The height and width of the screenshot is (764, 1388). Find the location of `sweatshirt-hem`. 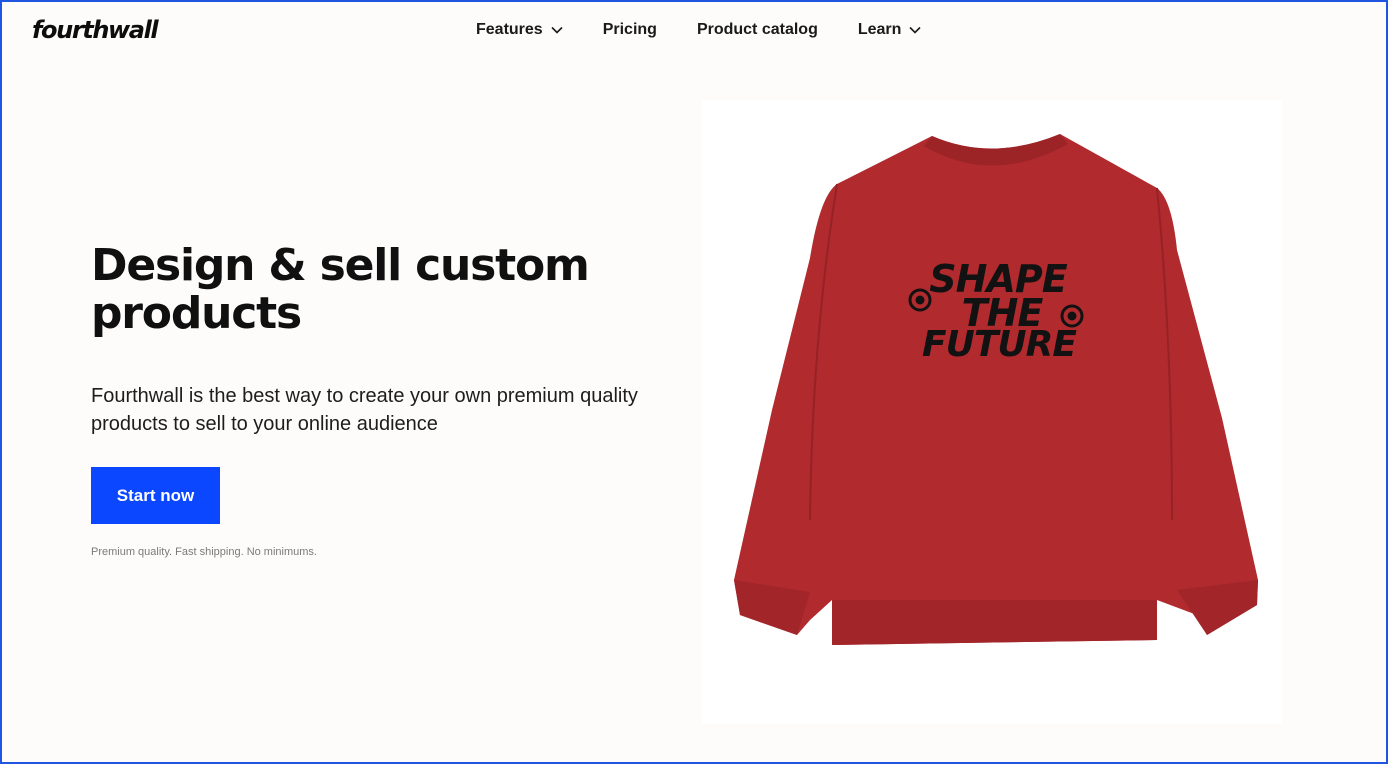

sweatshirt-hem is located at coordinates (994, 622).